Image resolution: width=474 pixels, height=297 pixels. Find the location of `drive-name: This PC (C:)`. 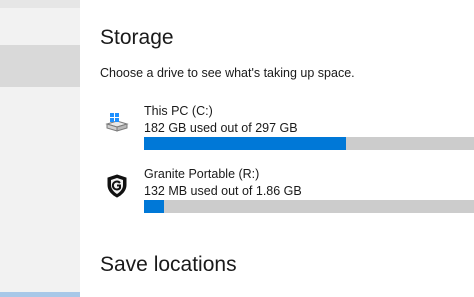

drive-name: This PC (C:) is located at coordinates (178, 111).